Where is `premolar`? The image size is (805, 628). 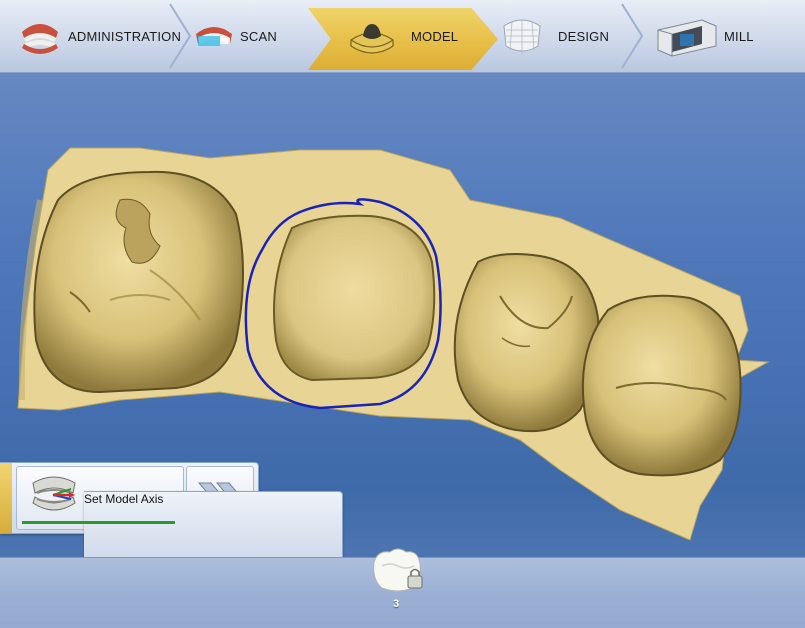 premolar is located at coordinates (526, 343).